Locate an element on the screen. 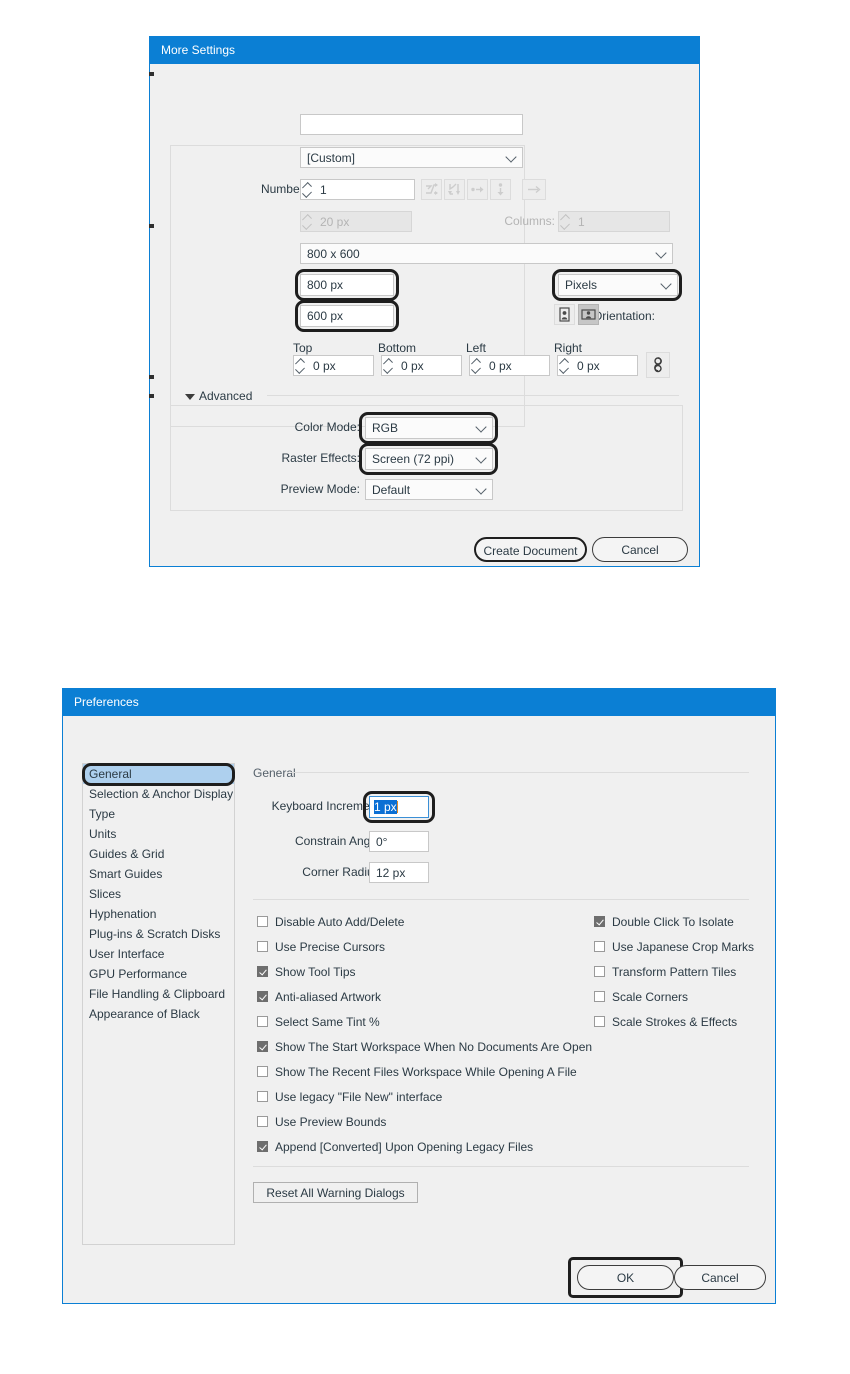  grid-columns-glyph is located at coordinates (454, 189).